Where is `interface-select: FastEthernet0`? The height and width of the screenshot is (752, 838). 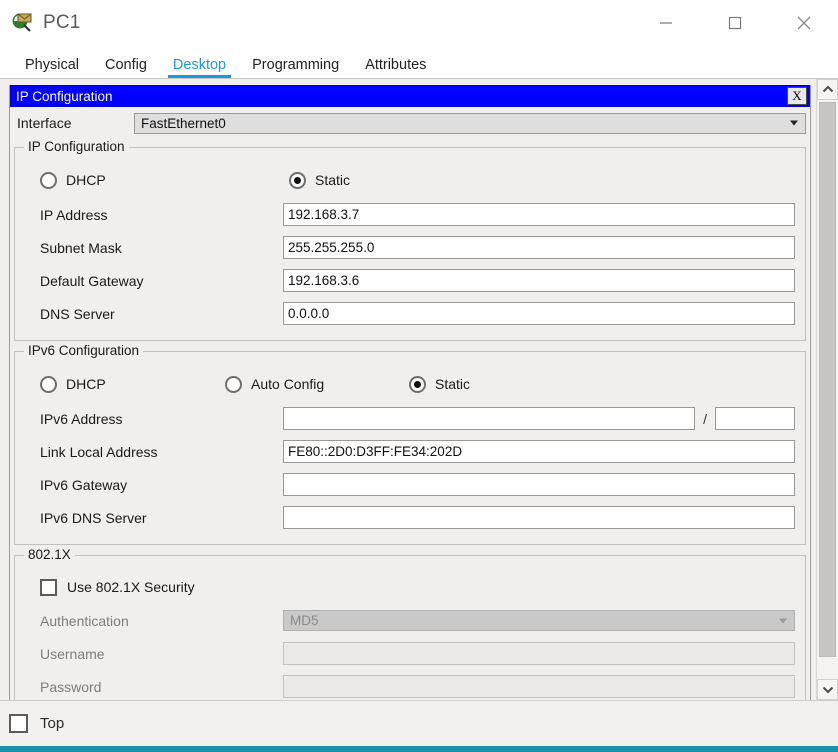 interface-select: FastEthernet0 is located at coordinates (470, 123).